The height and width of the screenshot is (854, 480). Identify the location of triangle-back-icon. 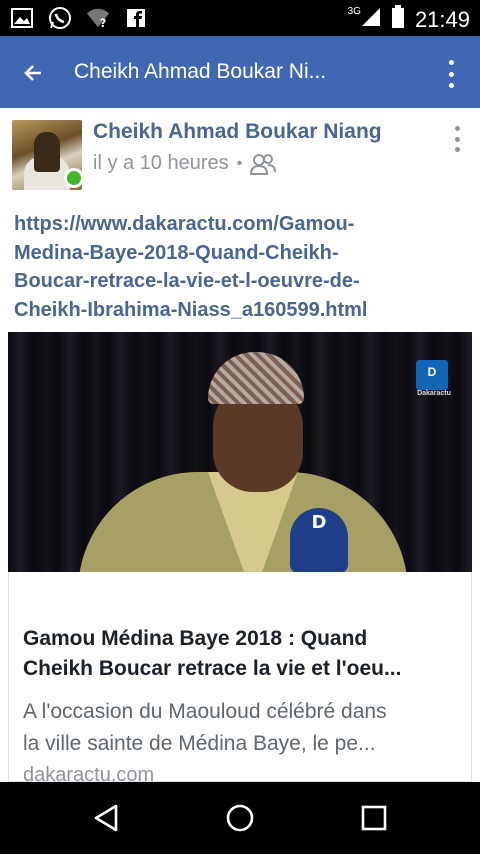
(106, 818).